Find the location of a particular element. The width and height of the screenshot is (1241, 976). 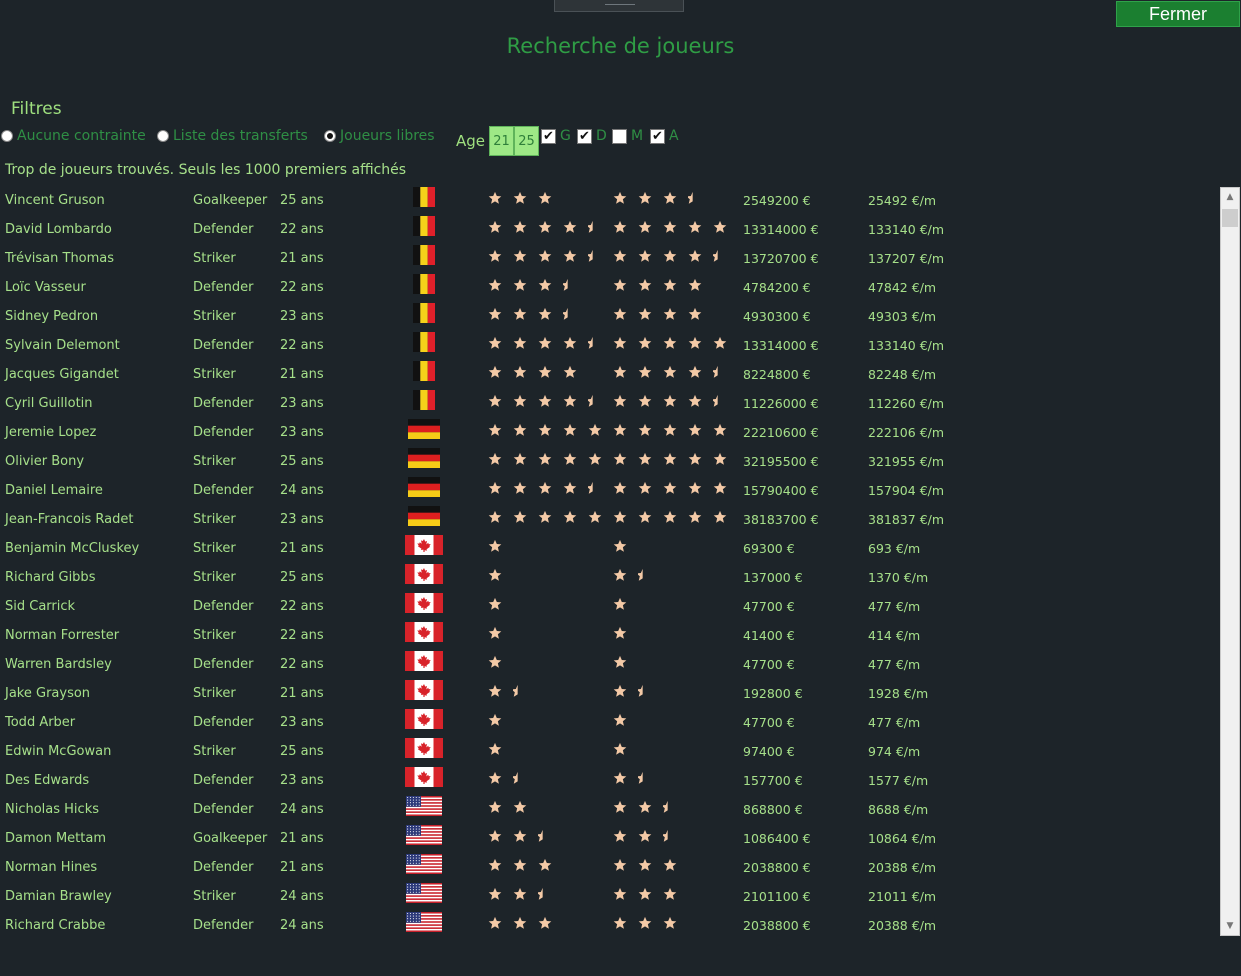

checkbox-goalkeeper: ✔ G is located at coordinates (556, 136).